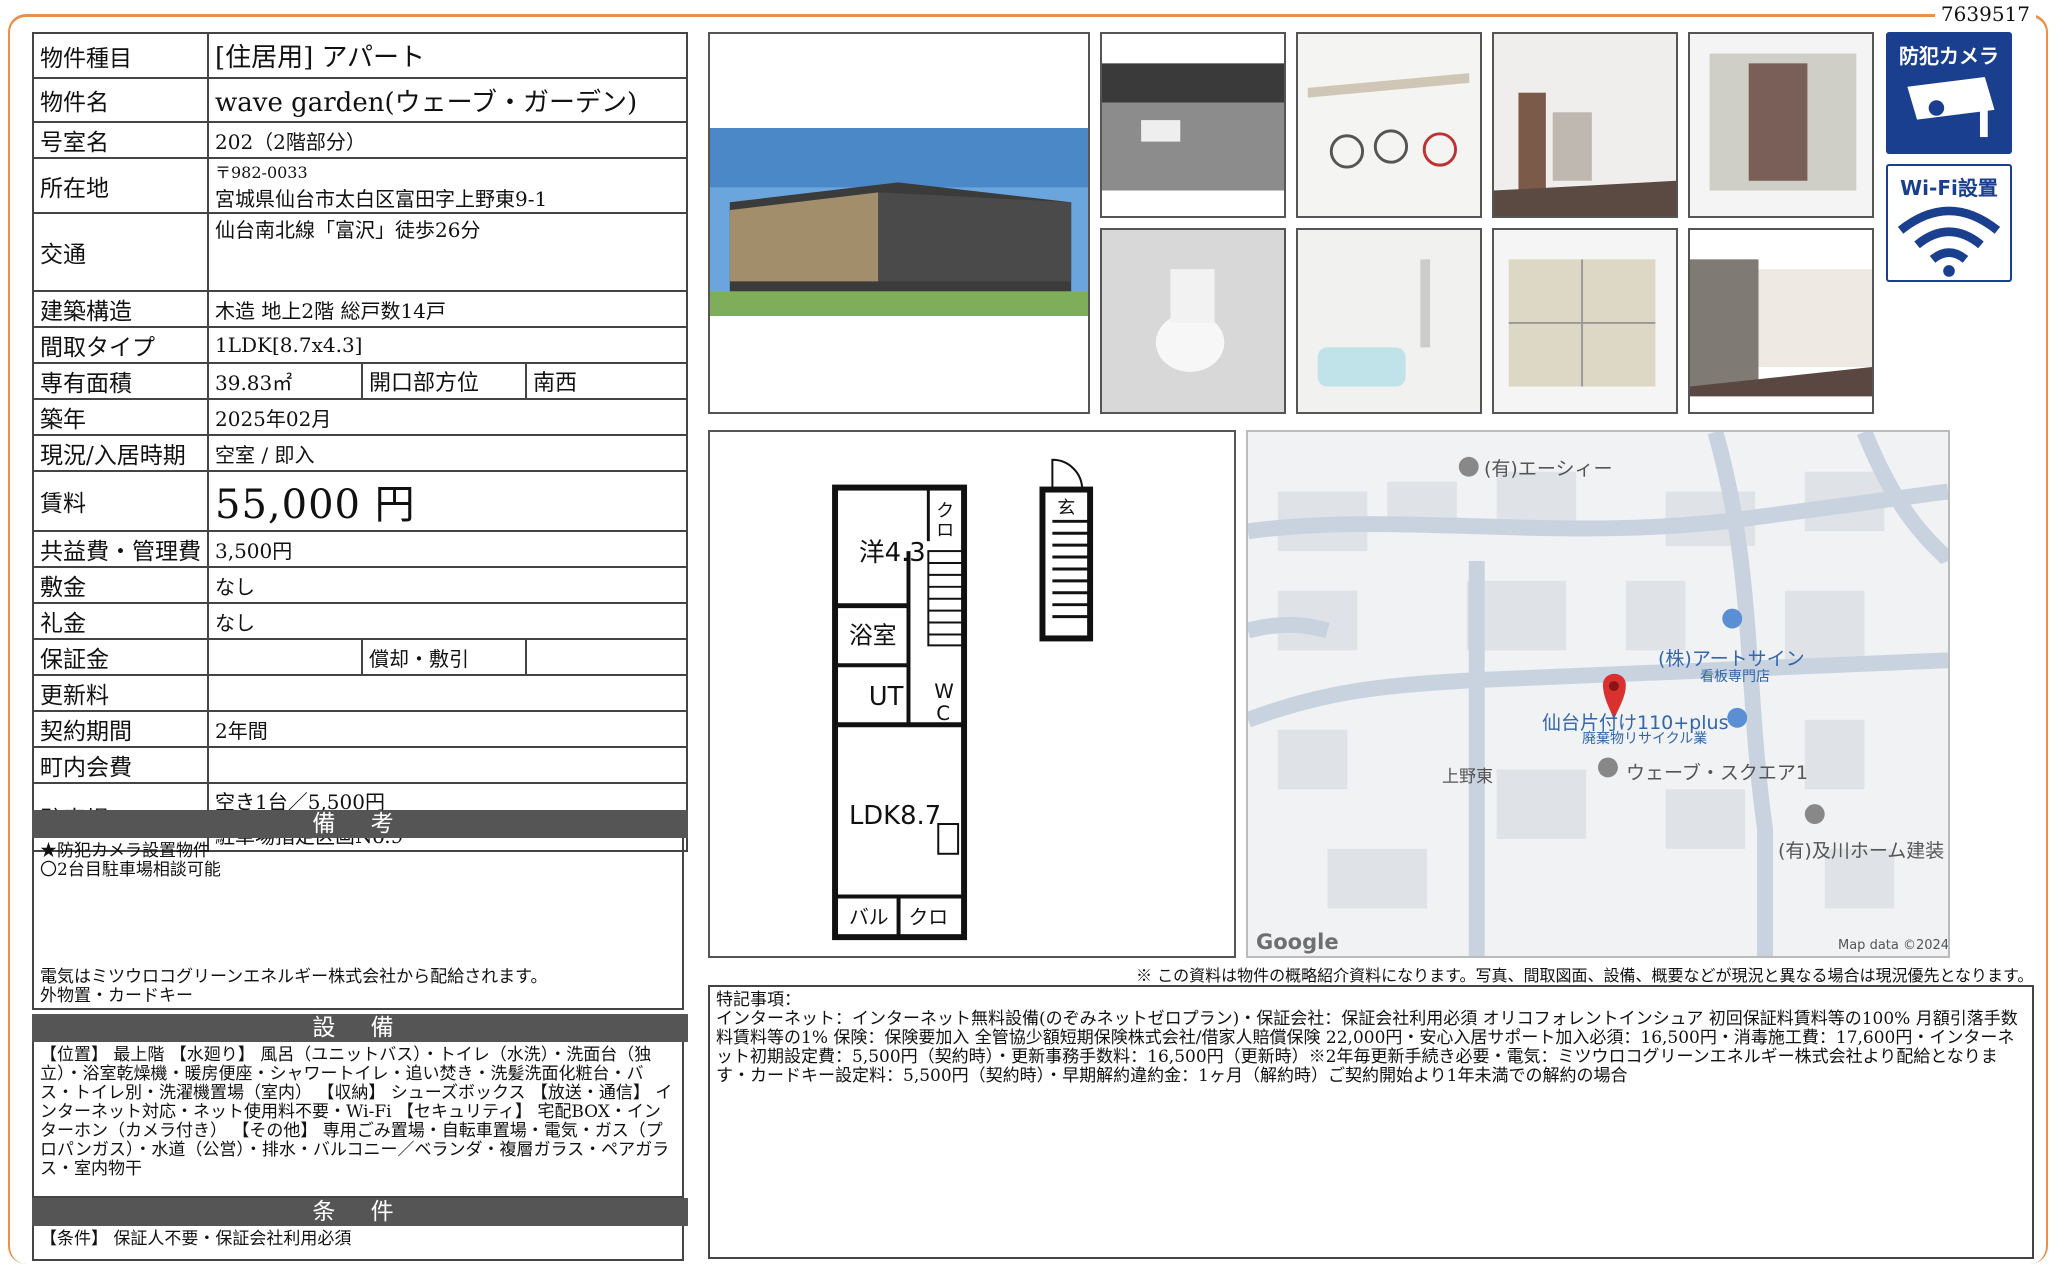 The width and height of the screenshot is (2056, 1265). What do you see at coordinates (1548, 469) in the screenshot?
I see `map-place-1: (有)エーシィー` at bounding box center [1548, 469].